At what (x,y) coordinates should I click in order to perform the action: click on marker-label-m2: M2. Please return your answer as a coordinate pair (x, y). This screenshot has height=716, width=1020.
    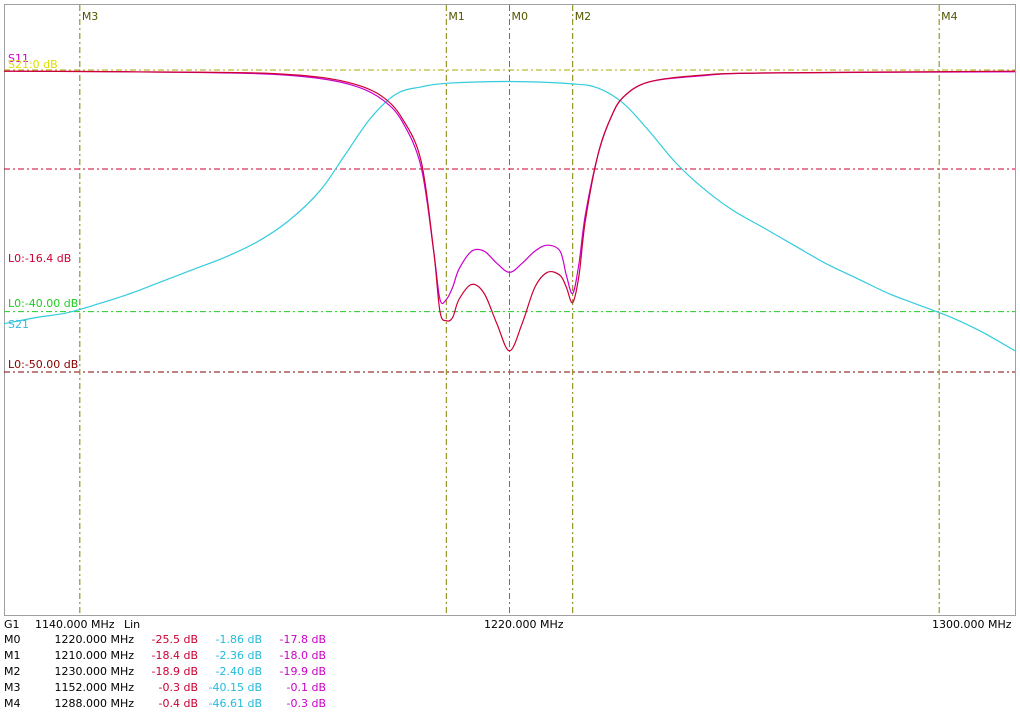
    Looking at the image, I should click on (583, 16).